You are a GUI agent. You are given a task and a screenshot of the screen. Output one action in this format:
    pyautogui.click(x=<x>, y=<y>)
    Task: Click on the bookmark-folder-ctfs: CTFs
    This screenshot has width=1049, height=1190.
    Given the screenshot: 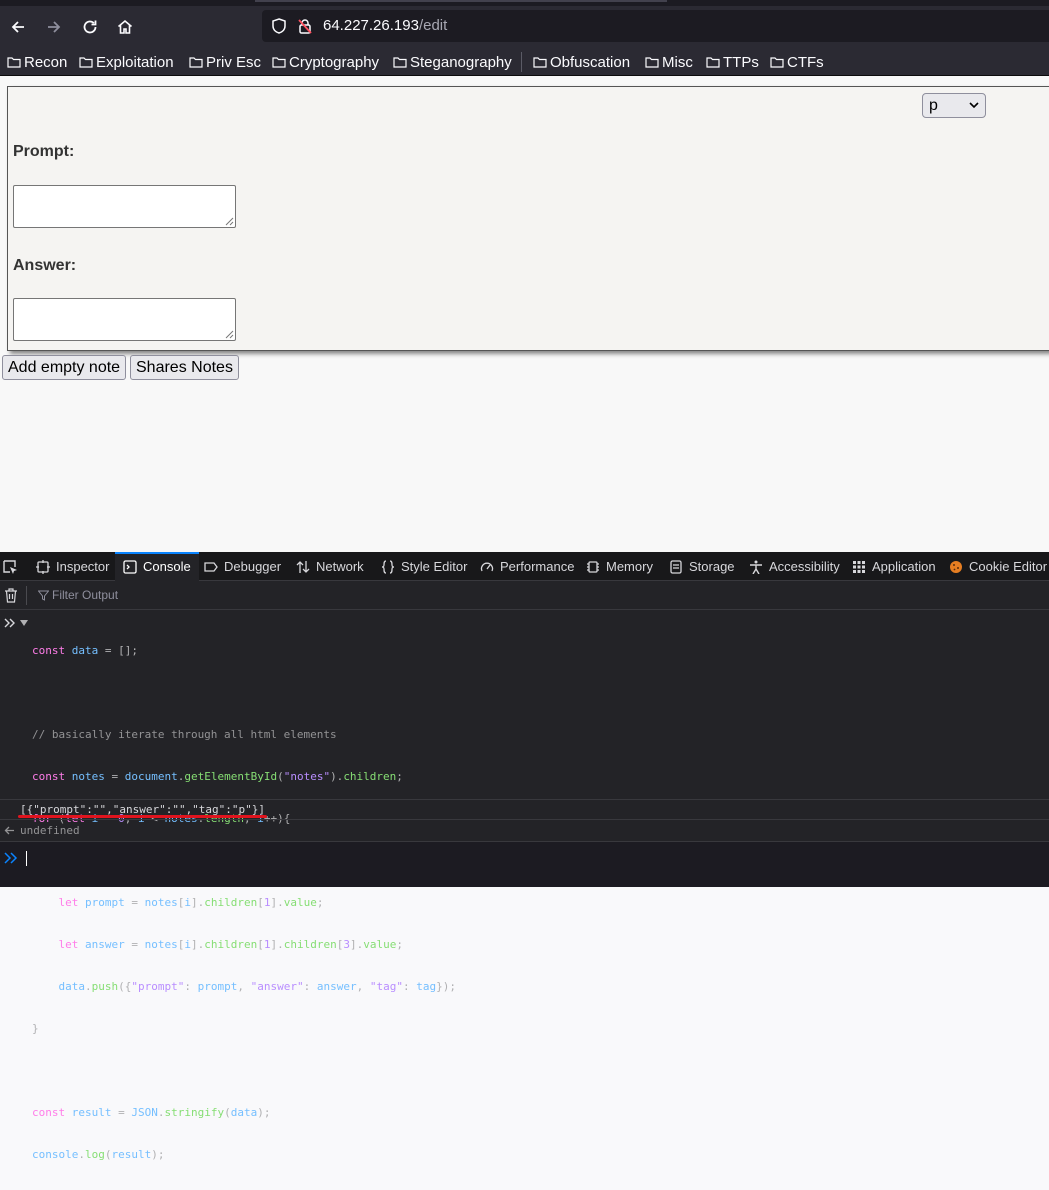 What is the action you would take?
    pyautogui.click(x=797, y=62)
    